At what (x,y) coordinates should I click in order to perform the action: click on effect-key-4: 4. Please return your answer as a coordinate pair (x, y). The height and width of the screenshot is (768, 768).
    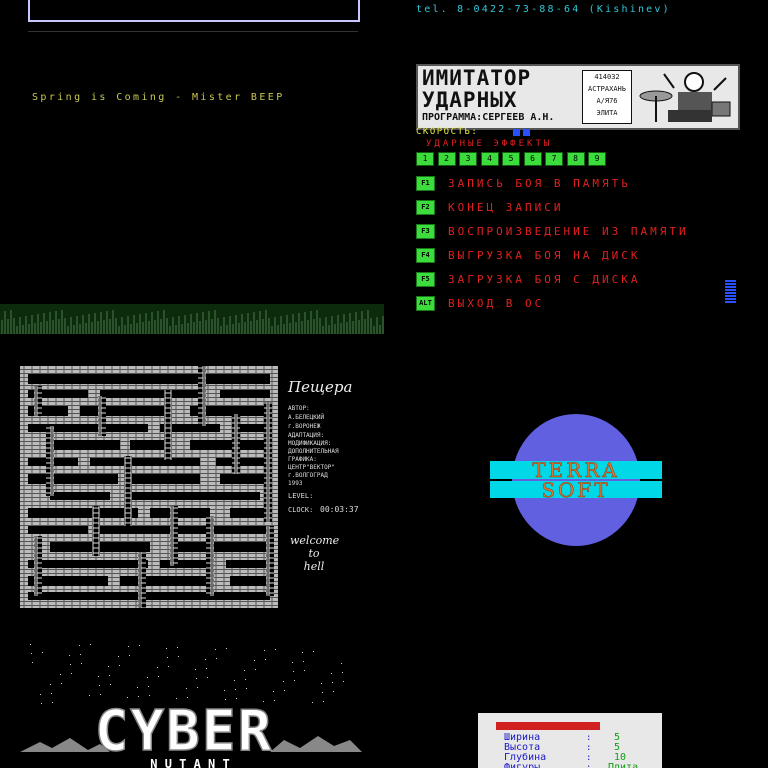
    Looking at the image, I should click on (489, 159).